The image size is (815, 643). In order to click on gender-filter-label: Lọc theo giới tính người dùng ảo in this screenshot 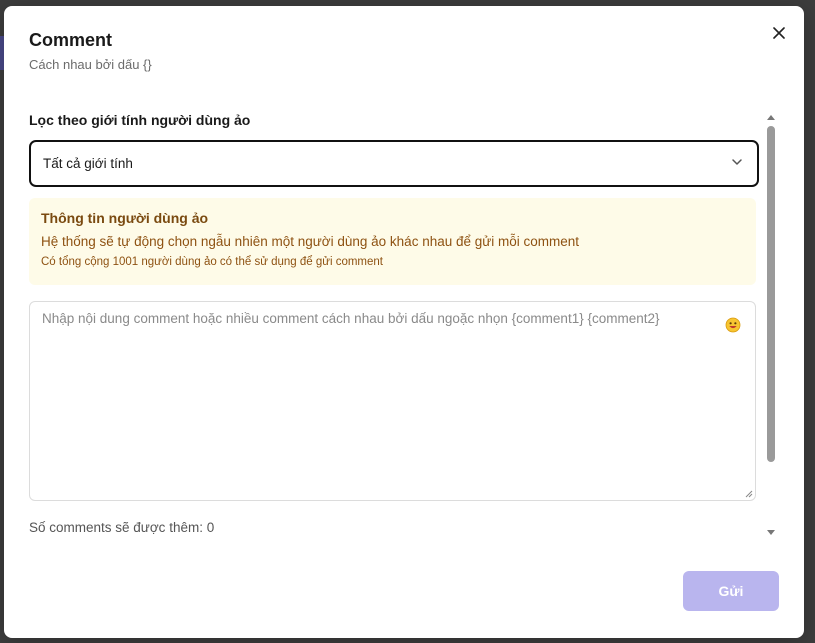, I will do `click(140, 120)`.